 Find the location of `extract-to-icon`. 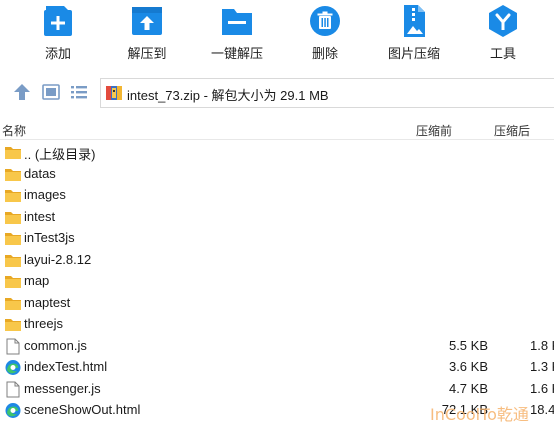

extract-to-icon is located at coordinates (147, 21).